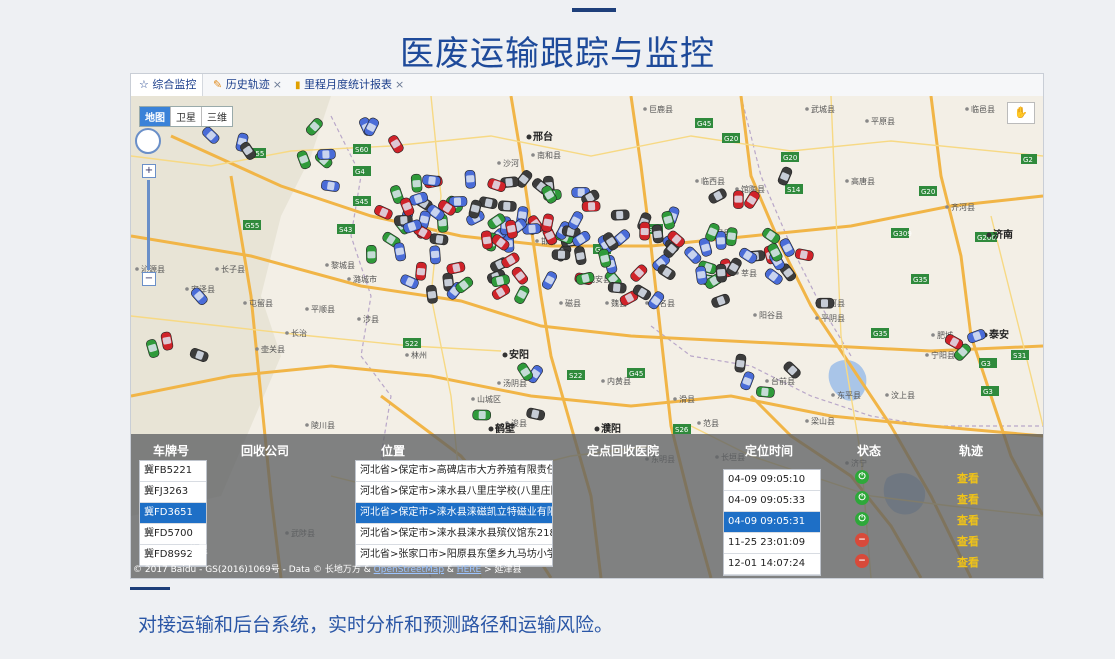  What do you see at coordinates (772, 501) in the screenshot?
I see `table-row-time: 04-09 09:05:33` at bounding box center [772, 501].